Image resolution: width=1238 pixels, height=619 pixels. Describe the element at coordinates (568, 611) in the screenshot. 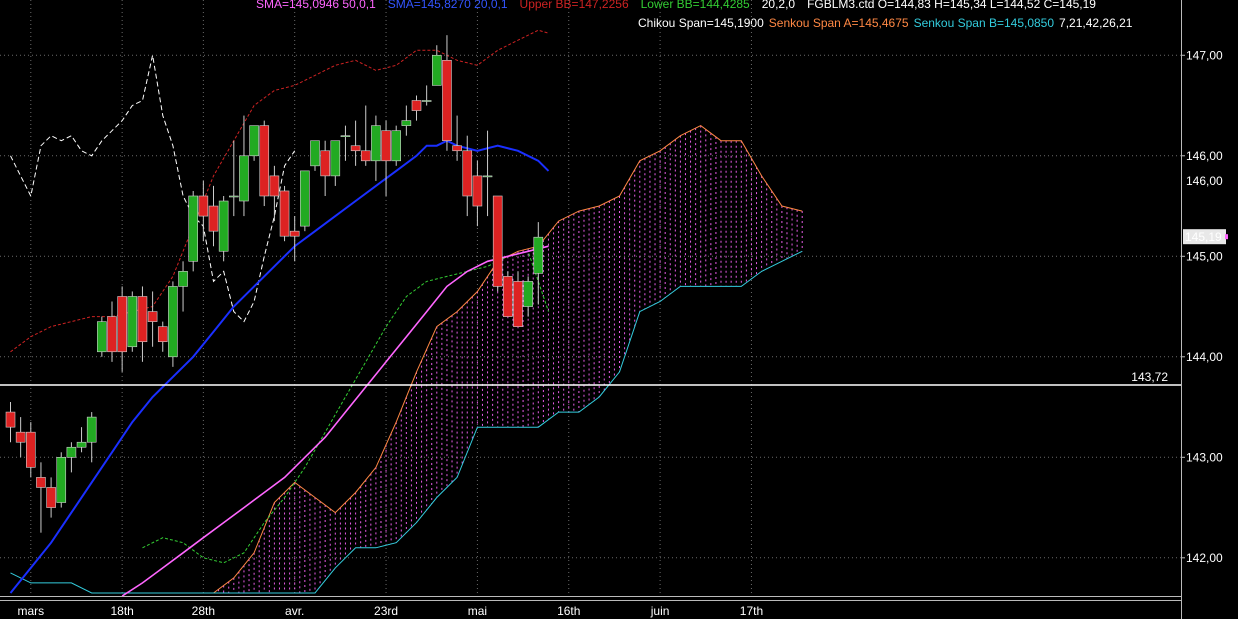

I see `x-tick-label: 16th` at that location.